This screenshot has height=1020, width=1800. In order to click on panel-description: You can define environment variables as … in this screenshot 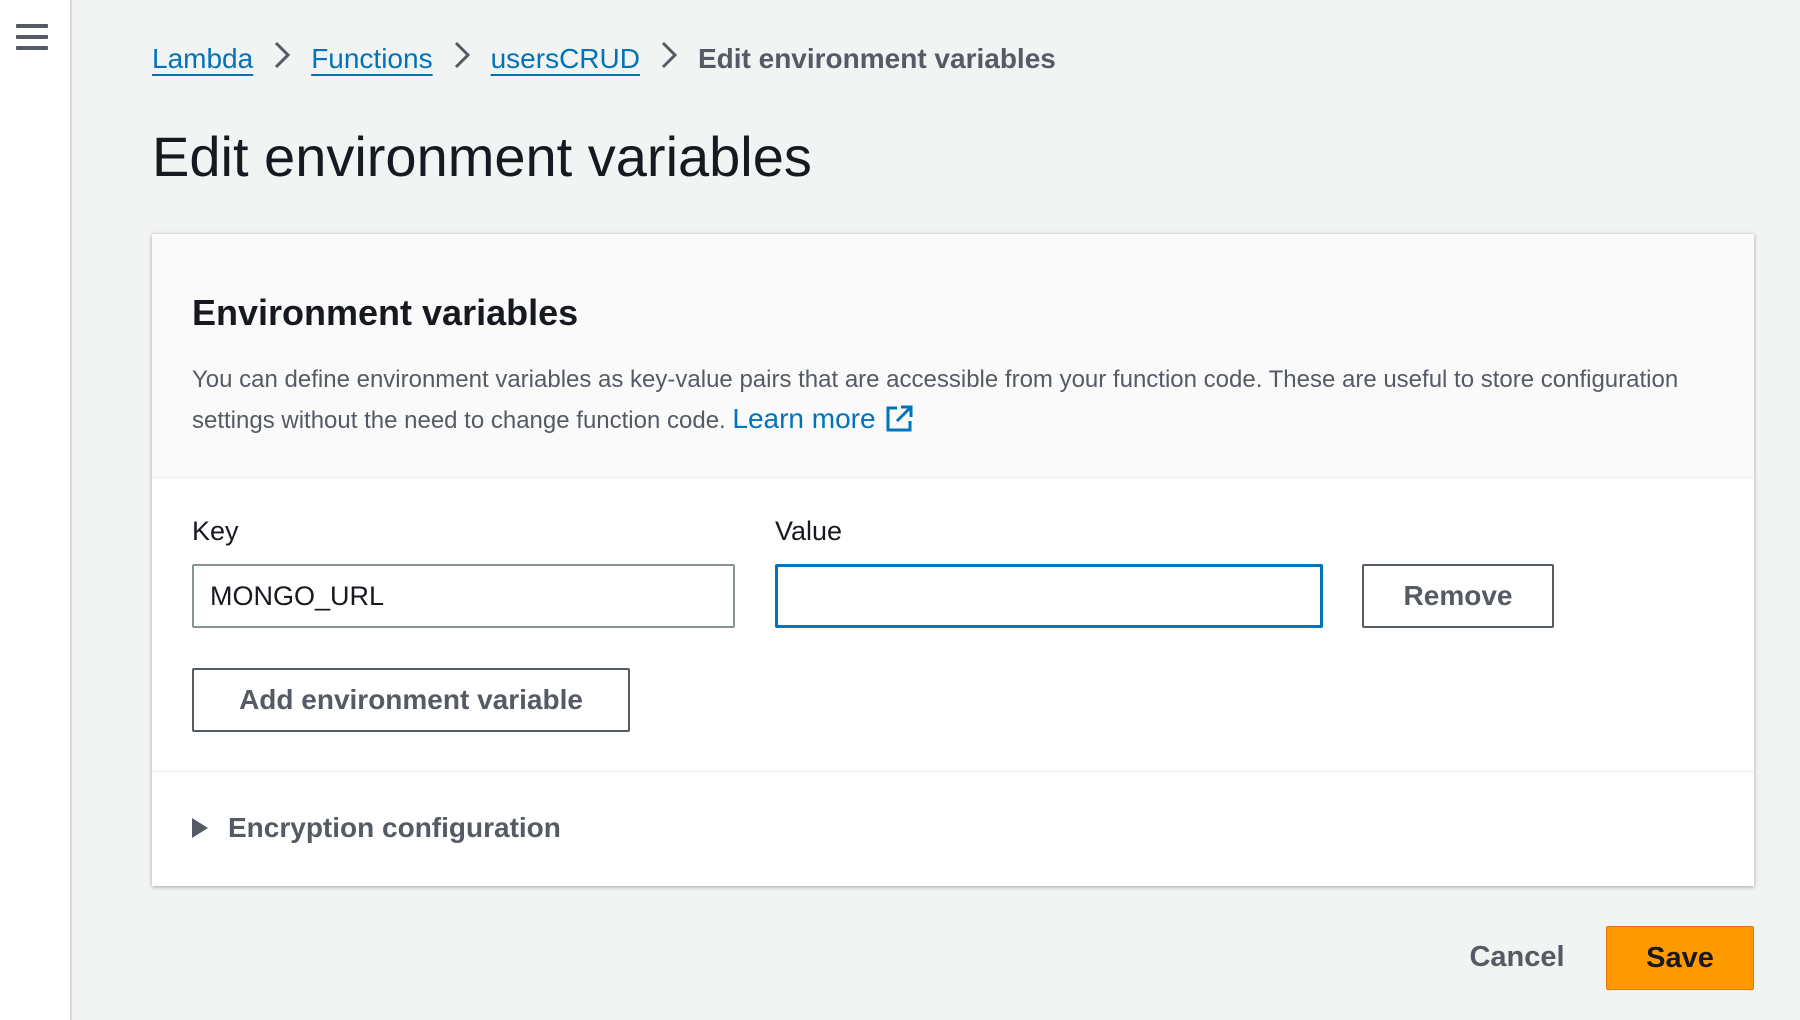, I will do `click(954, 400)`.